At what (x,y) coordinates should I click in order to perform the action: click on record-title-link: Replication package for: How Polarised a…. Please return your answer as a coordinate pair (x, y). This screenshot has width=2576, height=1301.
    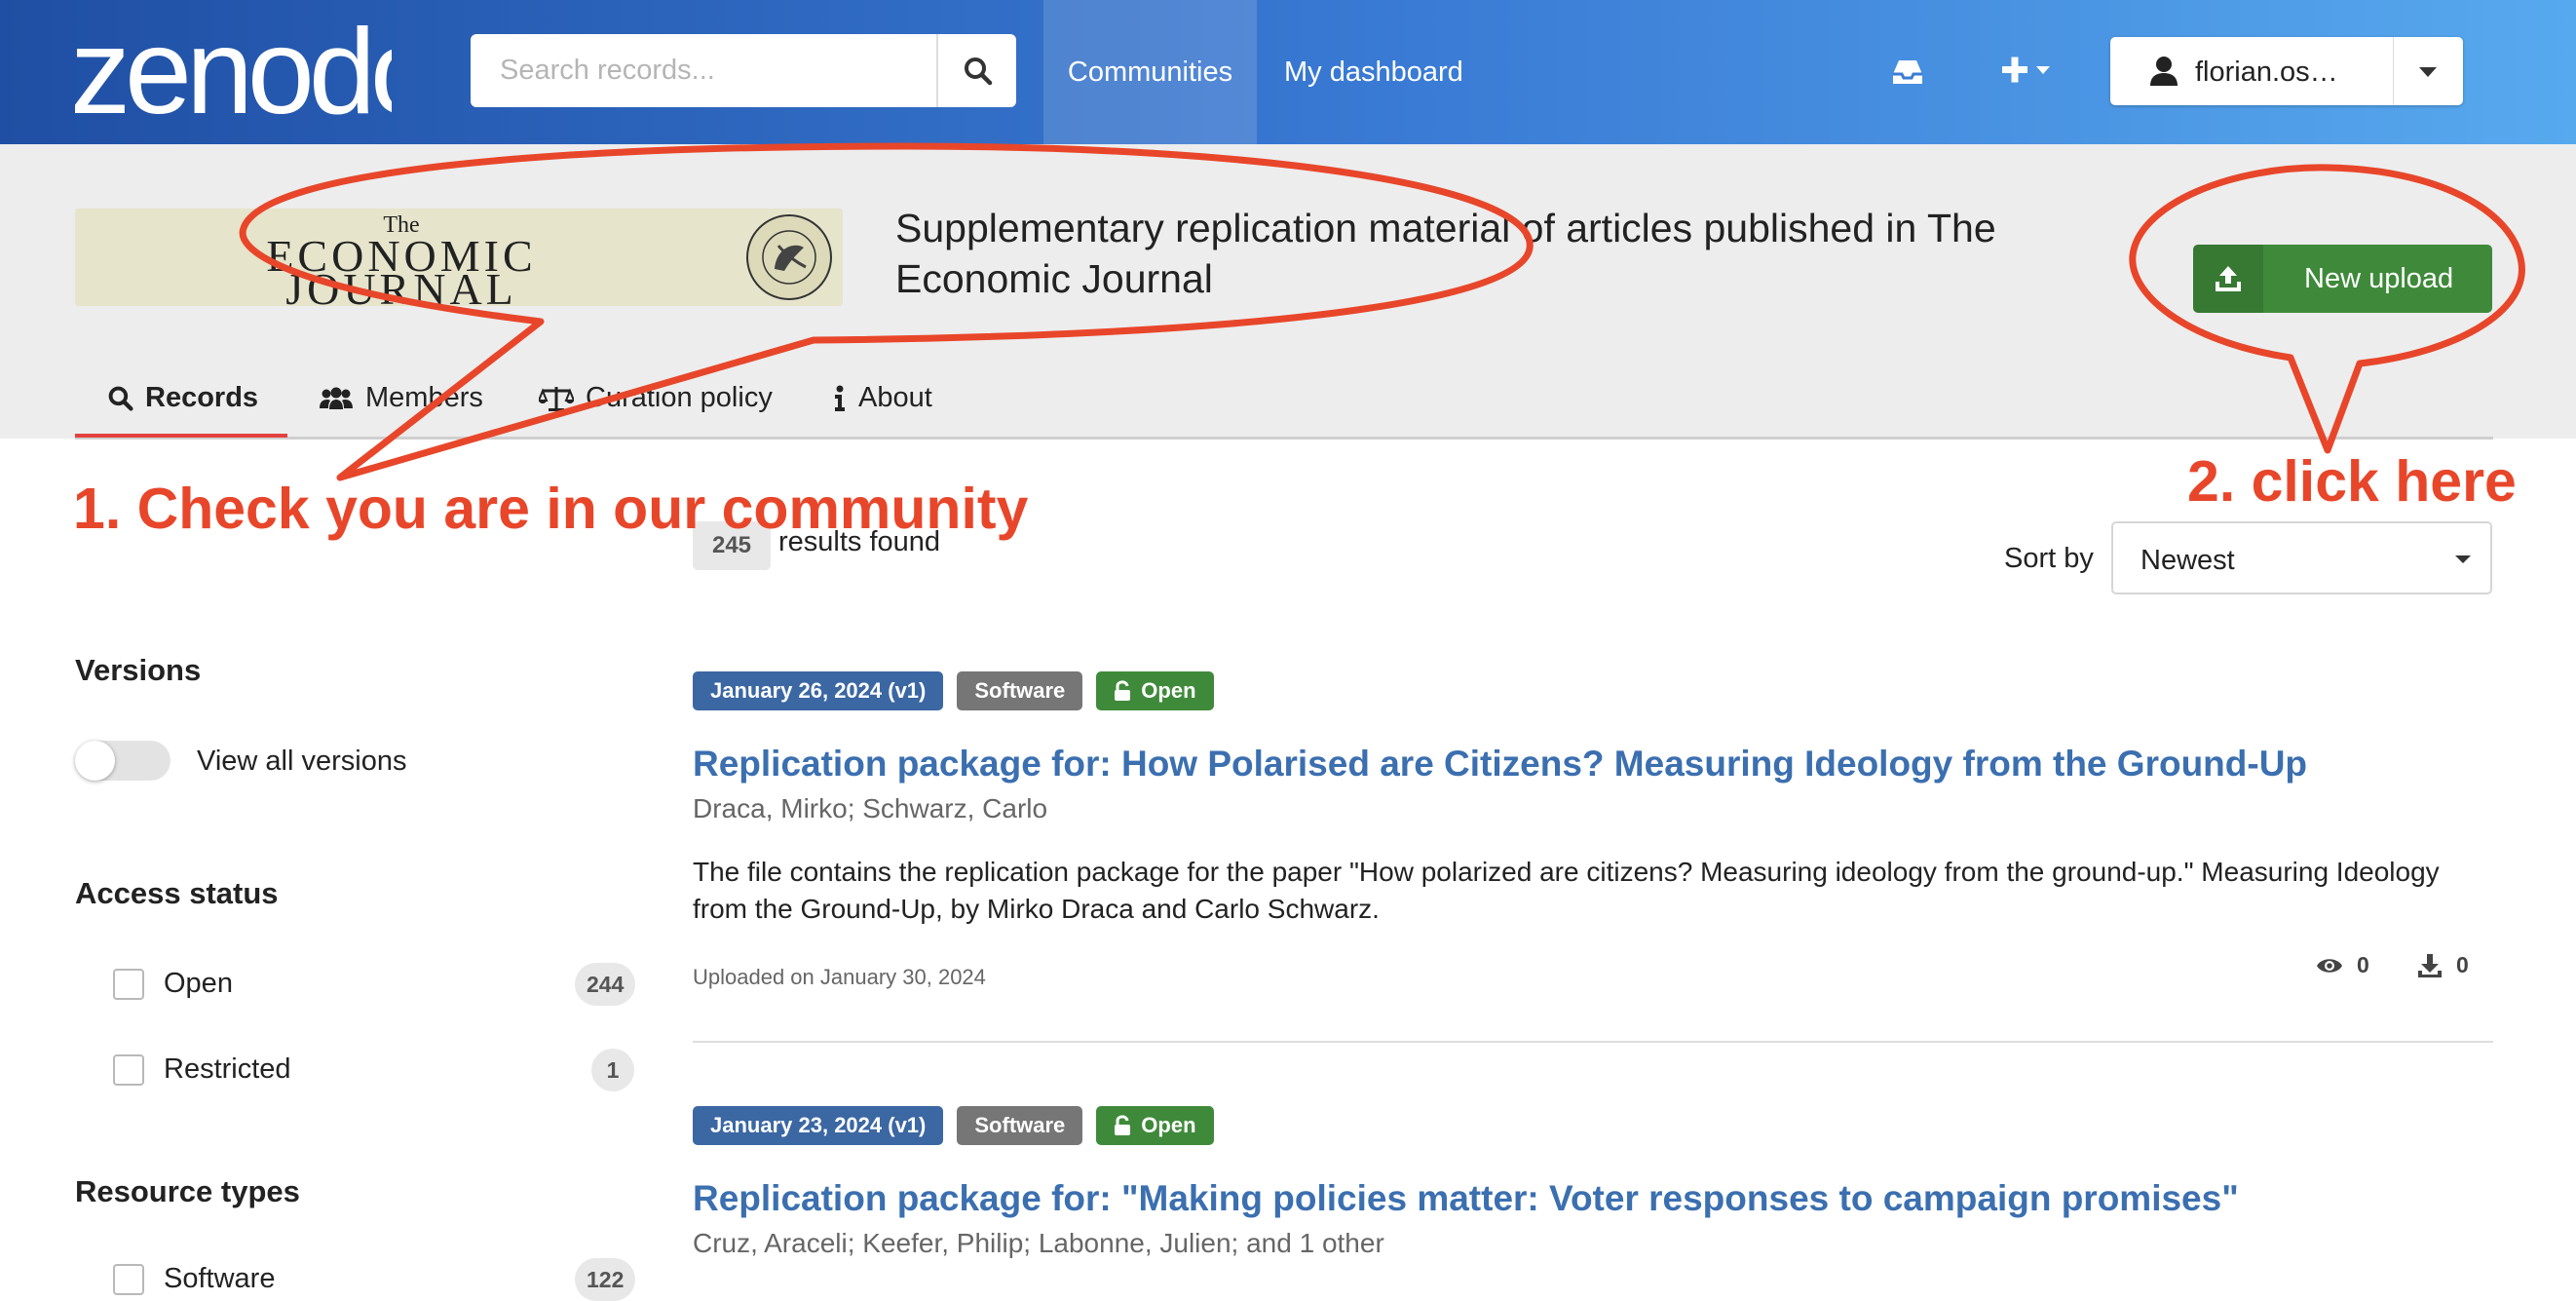
    Looking at the image, I should click on (1500, 764).